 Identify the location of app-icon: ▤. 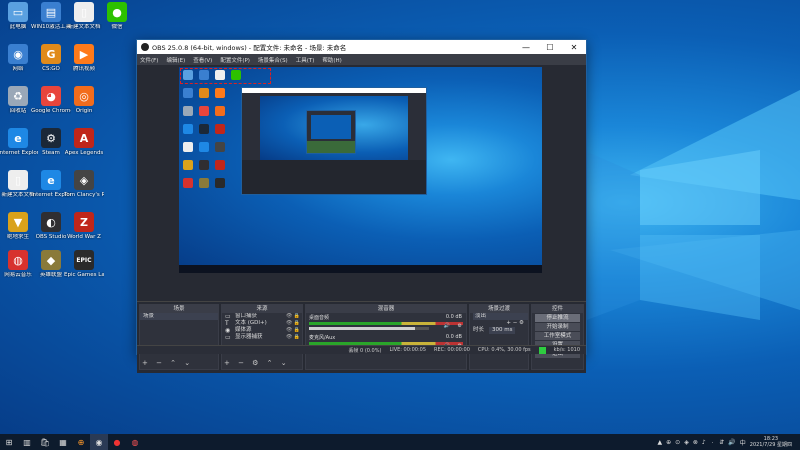
(51, 12).